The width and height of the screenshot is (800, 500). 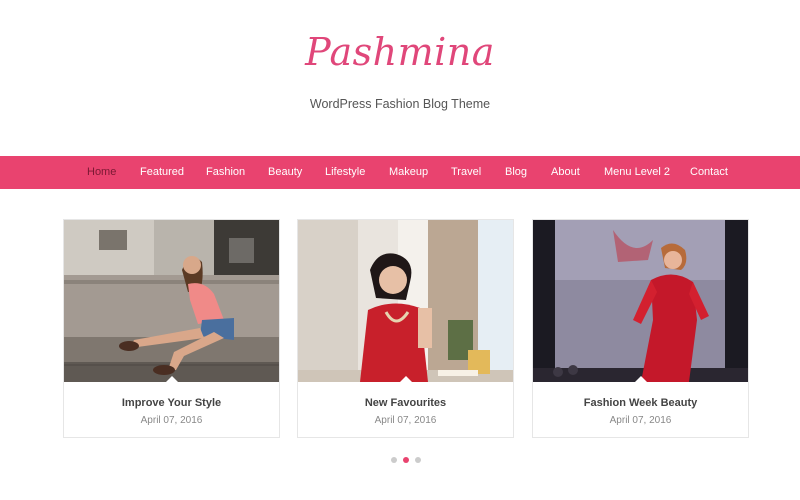 What do you see at coordinates (516, 172) in the screenshot?
I see `nav-item-blog: Blog` at bounding box center [516, 172].